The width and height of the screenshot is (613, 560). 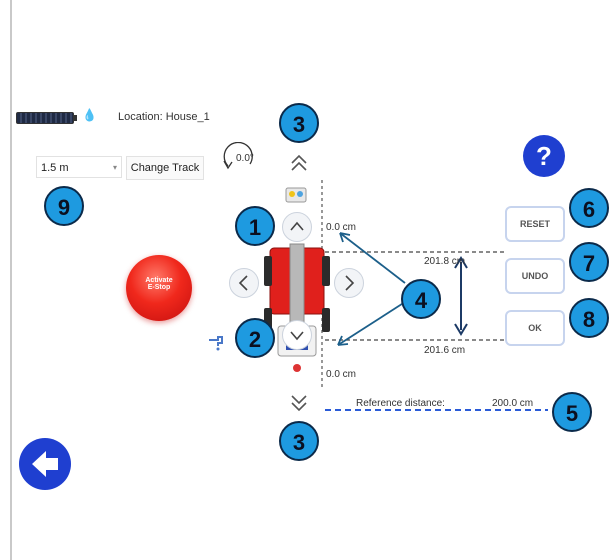 I want to click on callout-2: 2, so click(x=255, y=338).